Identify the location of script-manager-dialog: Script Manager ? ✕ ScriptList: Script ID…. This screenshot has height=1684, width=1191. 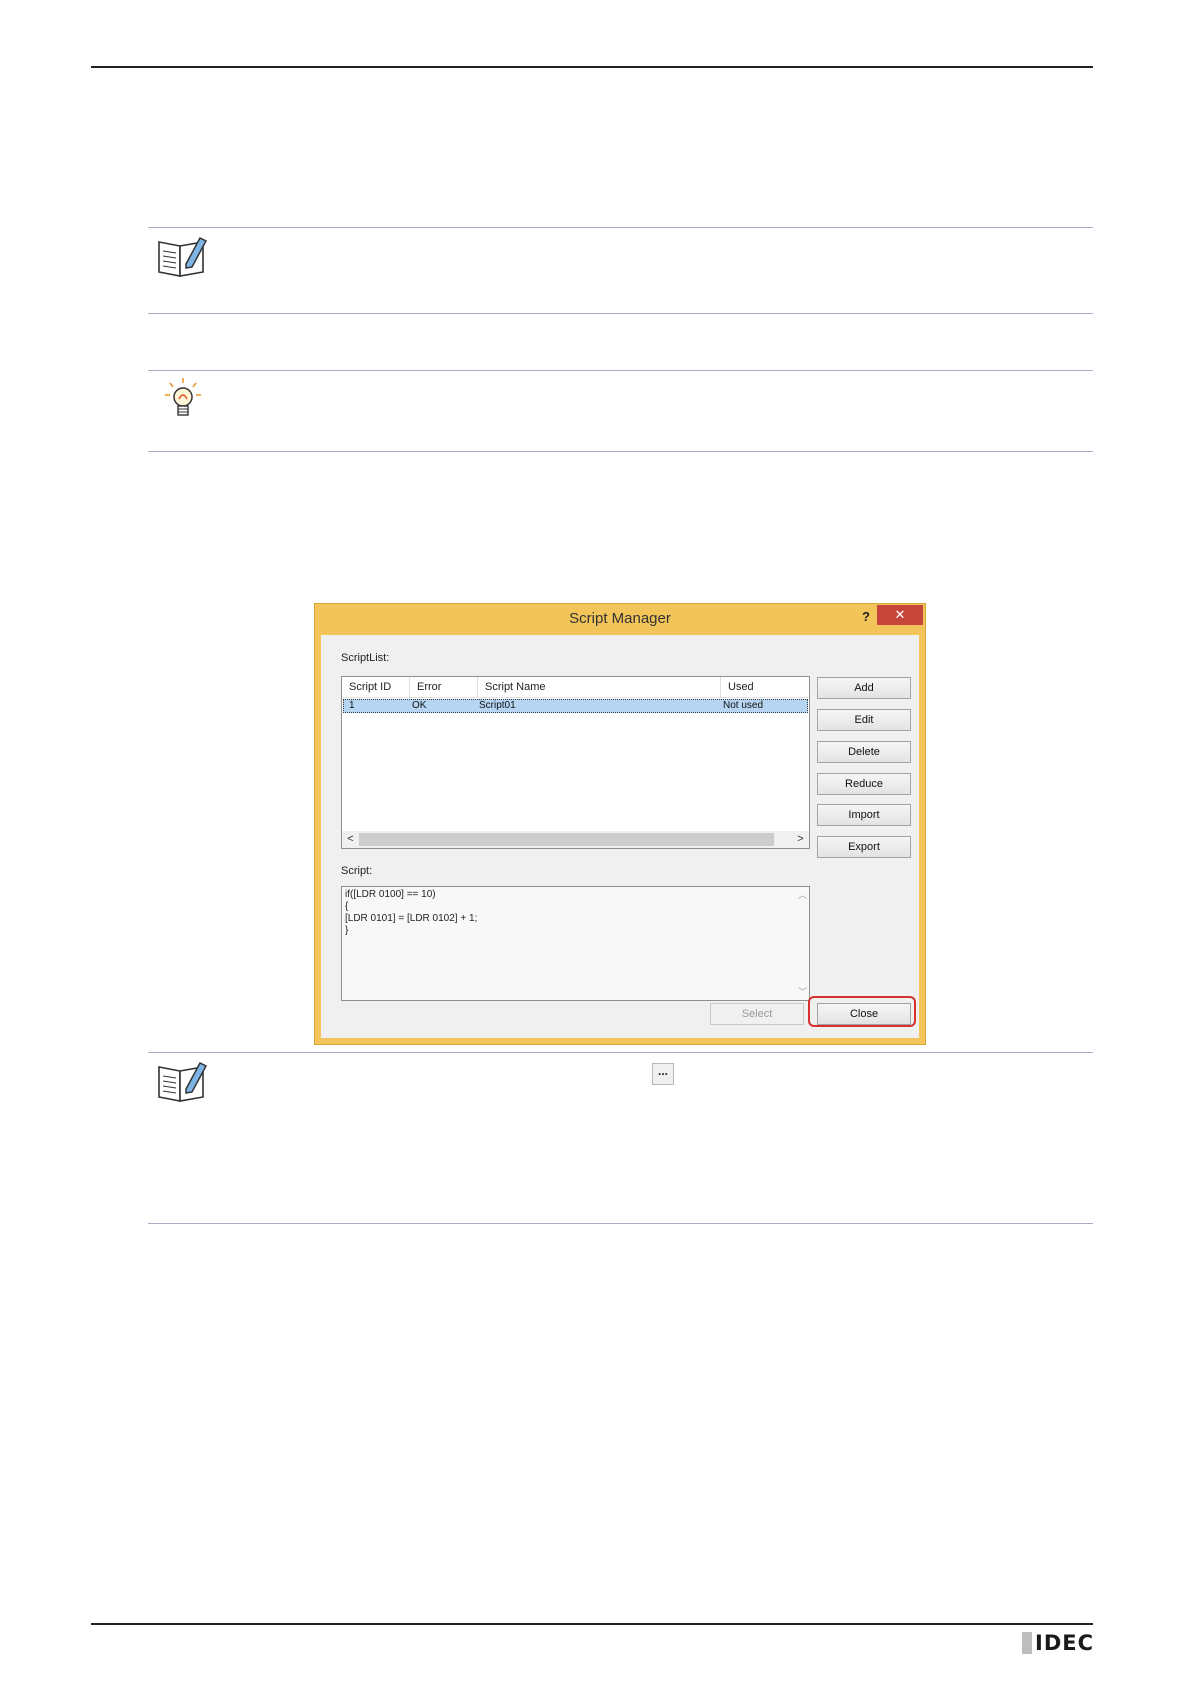
(620, 824).